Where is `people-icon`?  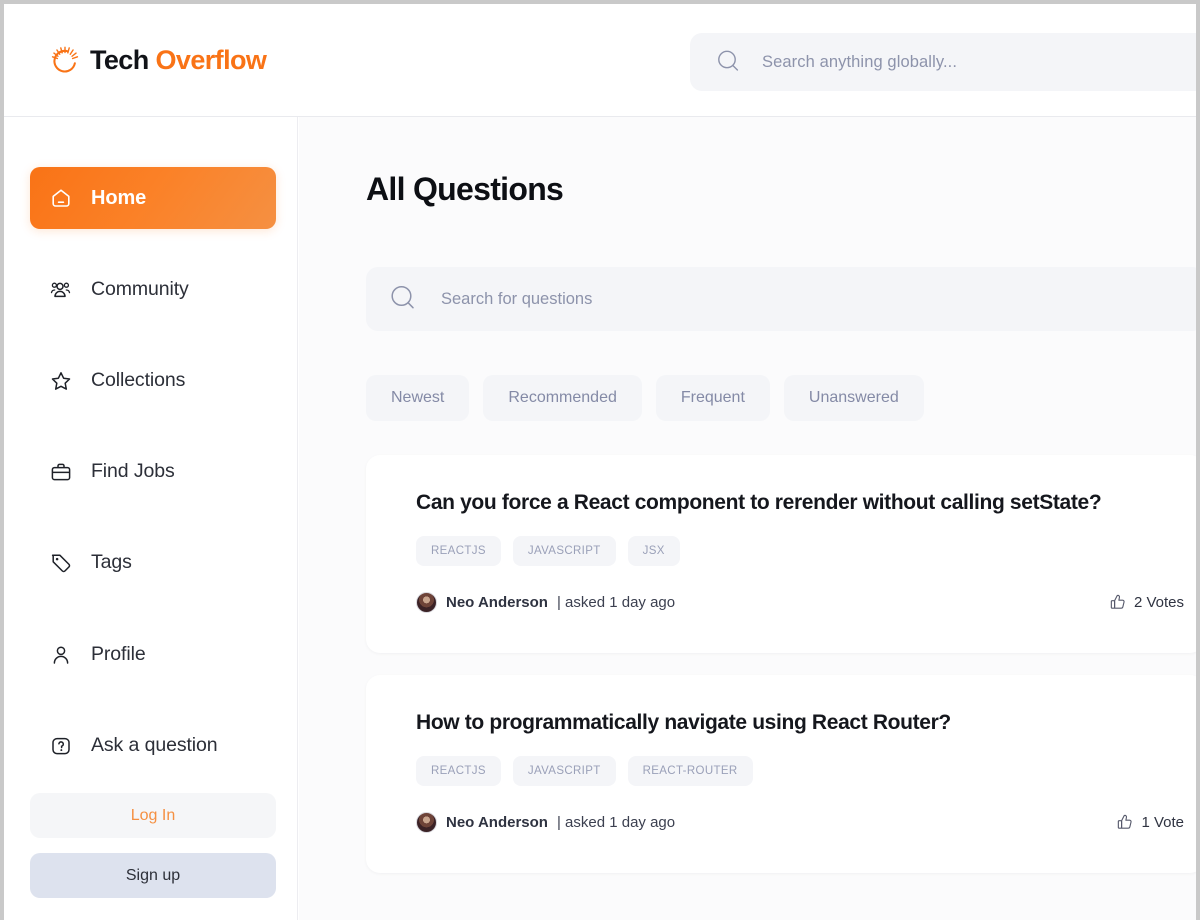
people-icon is located at coordinates (60, 289).